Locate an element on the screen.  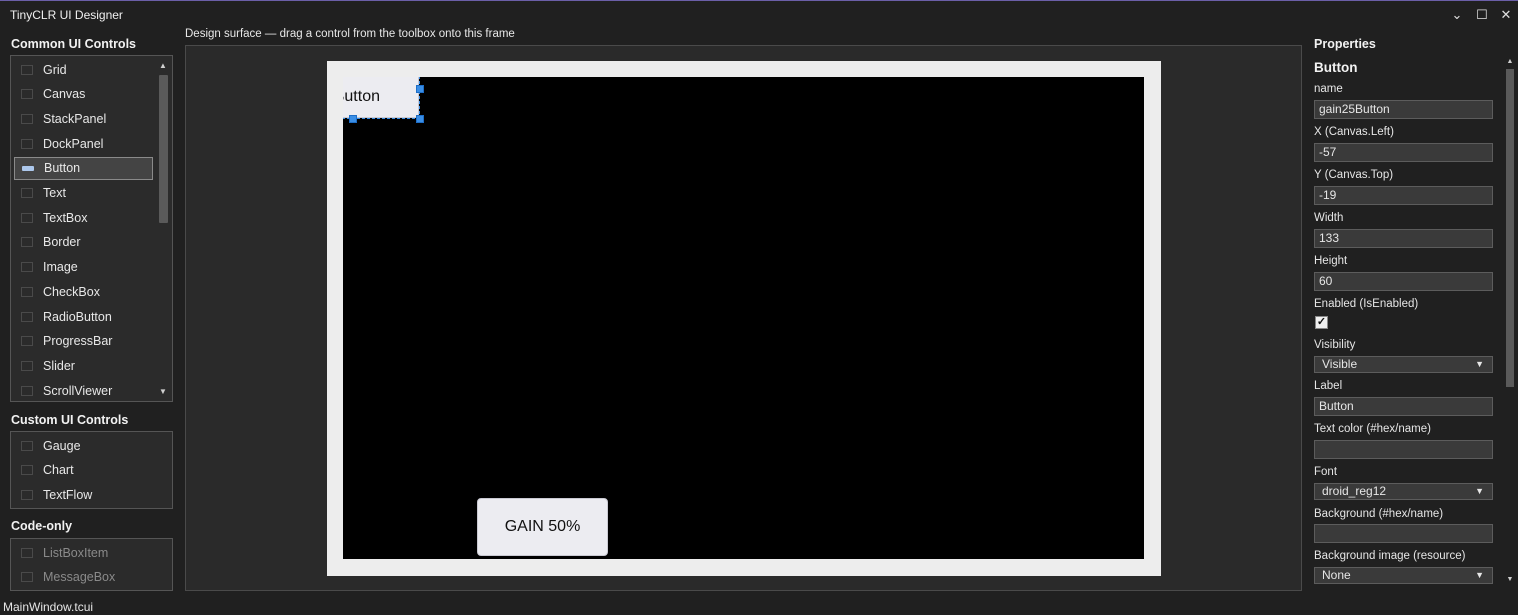
gain-50-button: GAIN 50% is located at coordinates (542, 527).